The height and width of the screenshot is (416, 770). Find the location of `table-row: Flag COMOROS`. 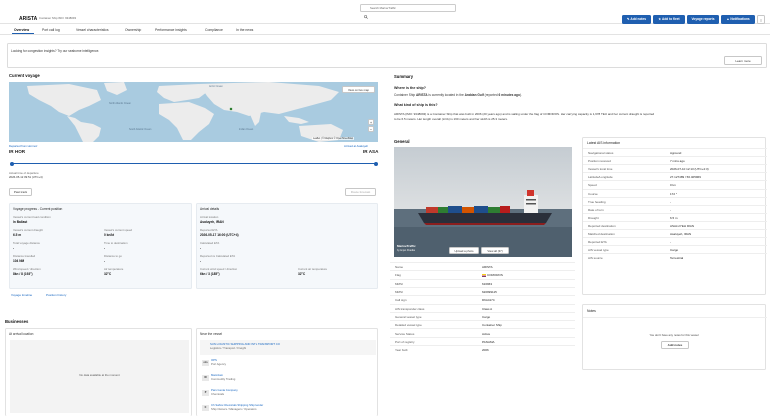

table-row: Flag COMOROS is located at coordinates (482, 274).